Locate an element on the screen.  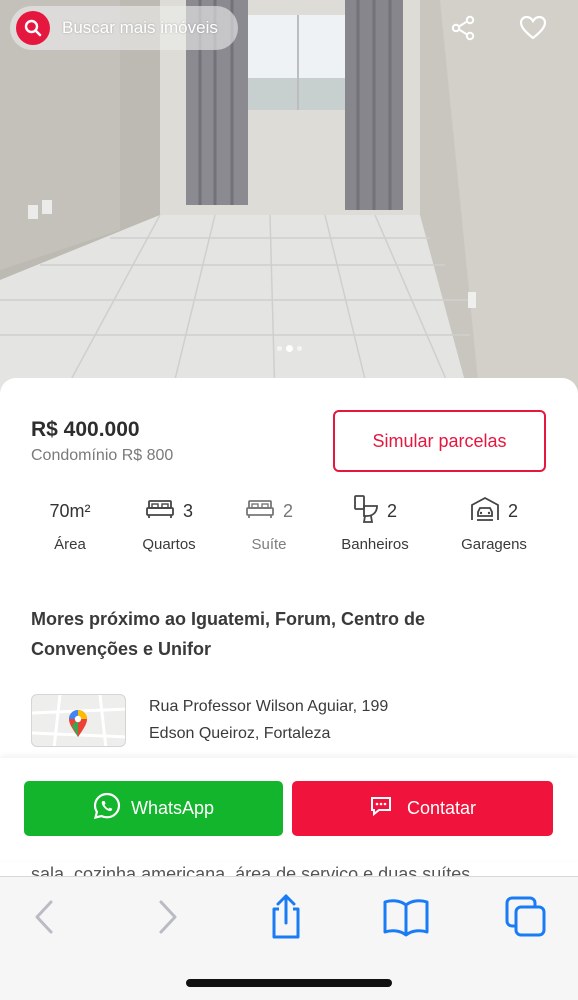
search-more-label: Buscar mais imóveis is located at coordinates (140, 27).